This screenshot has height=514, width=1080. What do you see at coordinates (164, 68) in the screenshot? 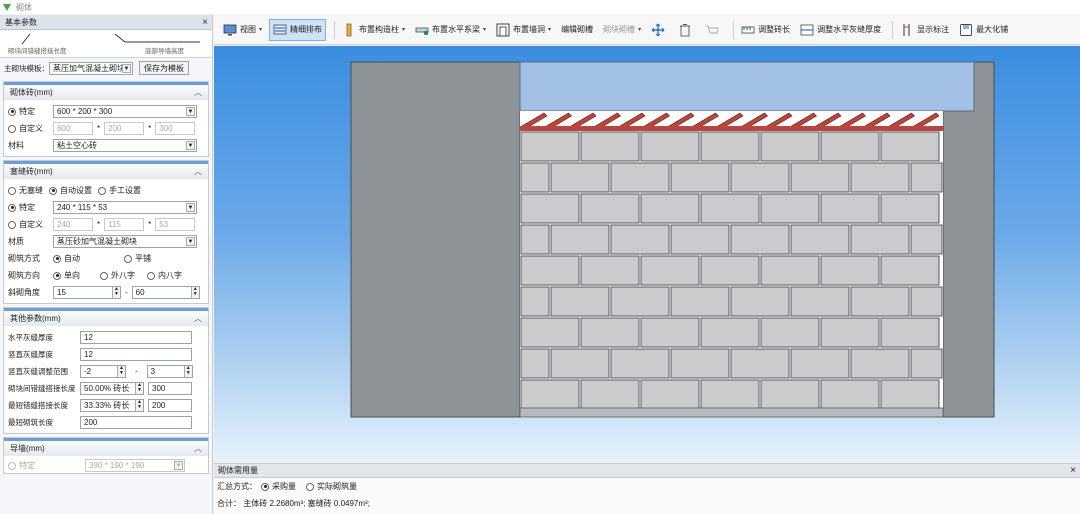
I see `save-template-button: 保存为模板` at bounding box center [164, 68].